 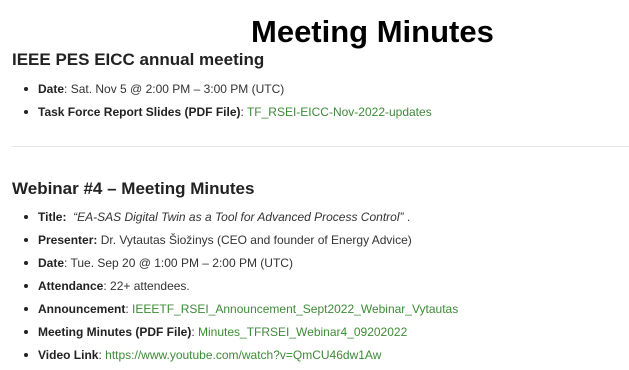 I want to click on attendance-value: 22+ attendees., so click(x=150, y=286).